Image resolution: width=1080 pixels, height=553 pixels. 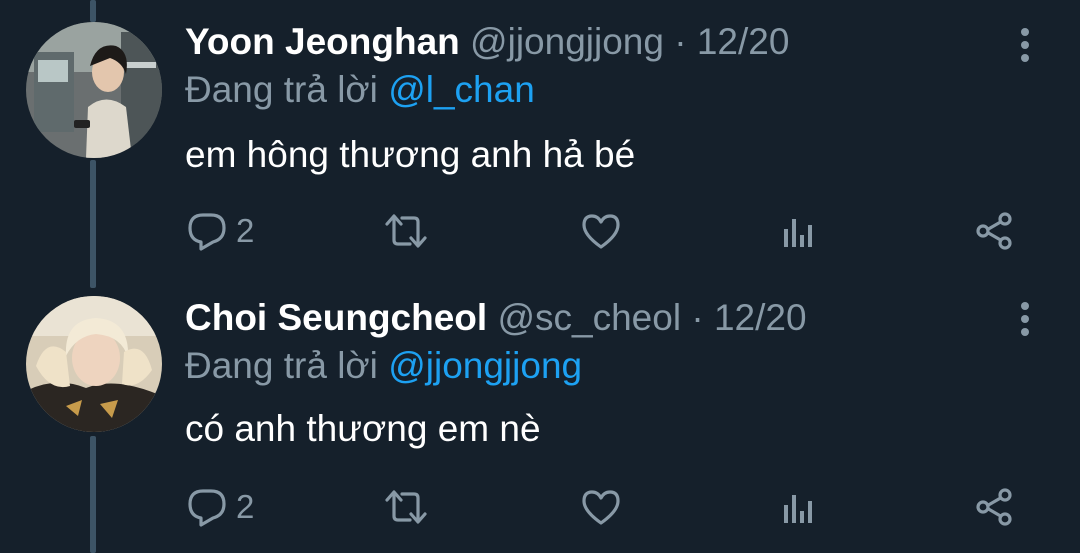 I want to click on display-name: Yoon Jeonghan, so click(x=322, y=41).